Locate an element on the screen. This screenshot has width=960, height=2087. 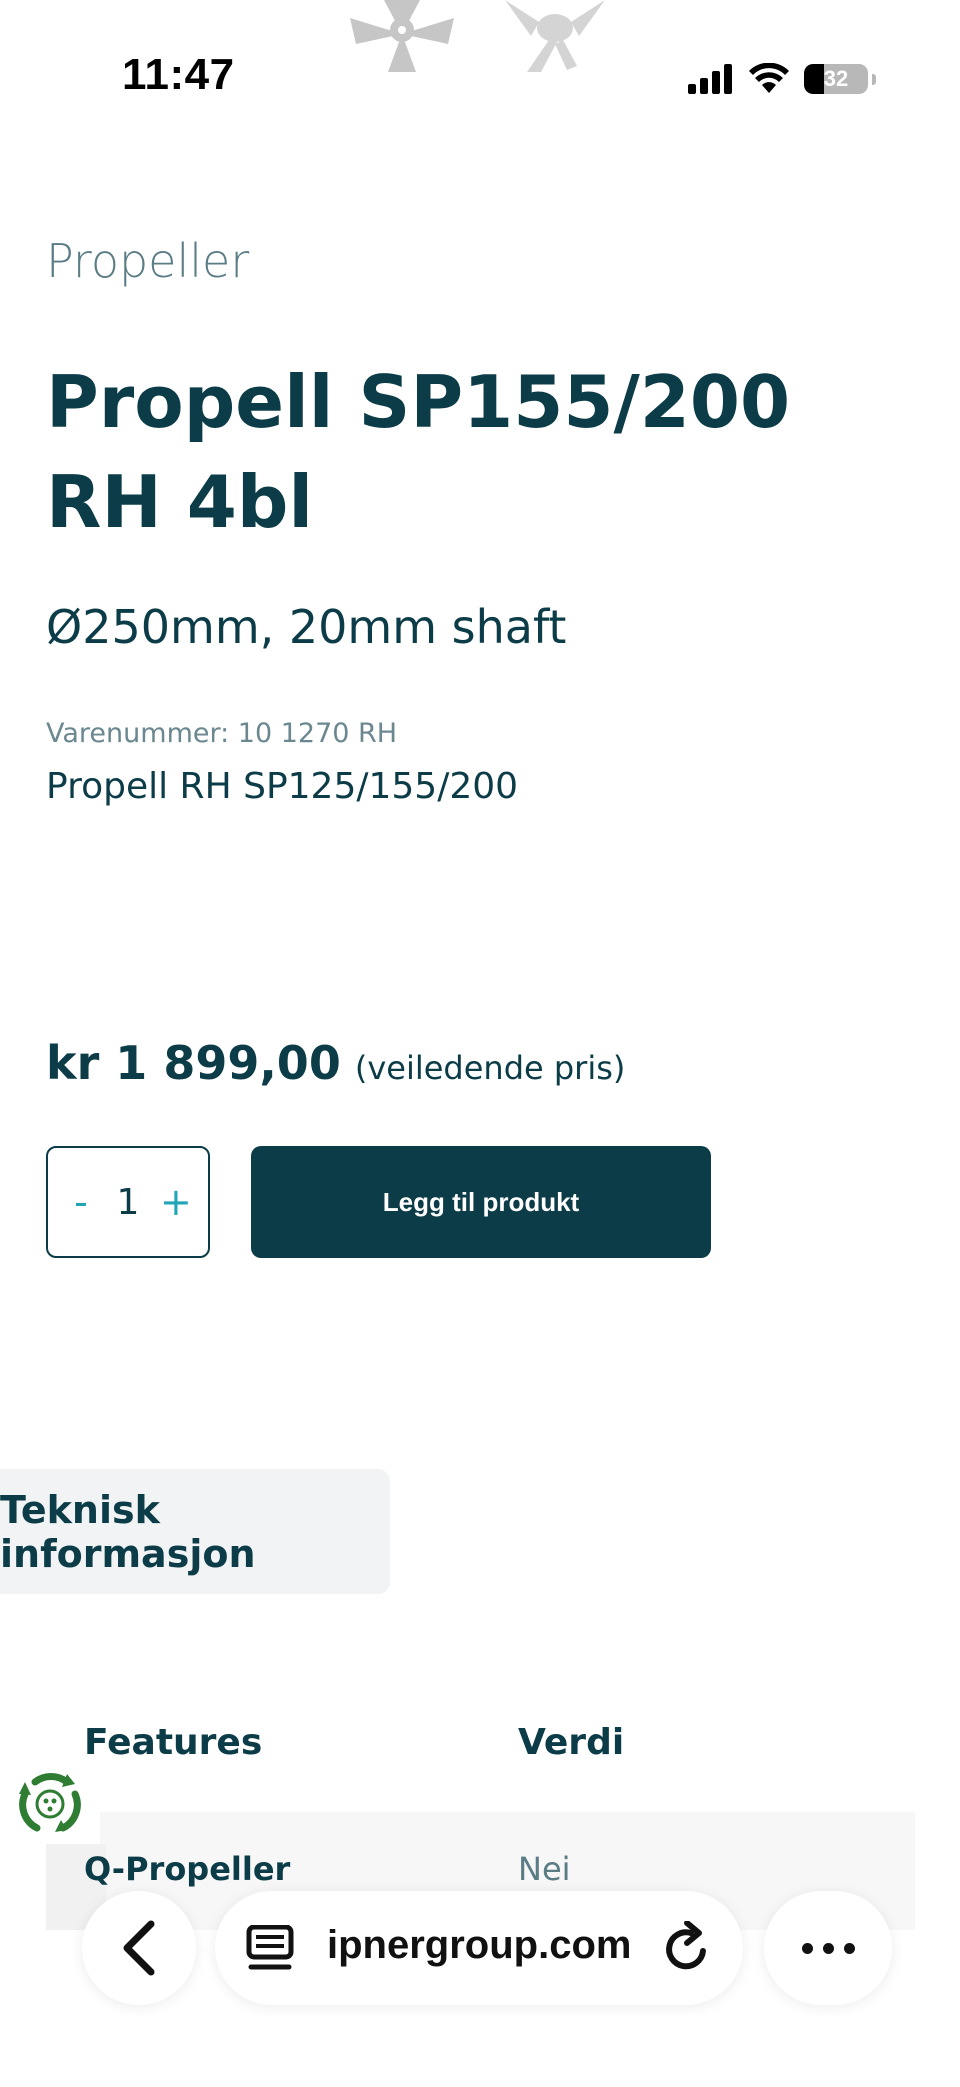
product-price: kr 1 899,00 is located at coordinates (193, 1063).